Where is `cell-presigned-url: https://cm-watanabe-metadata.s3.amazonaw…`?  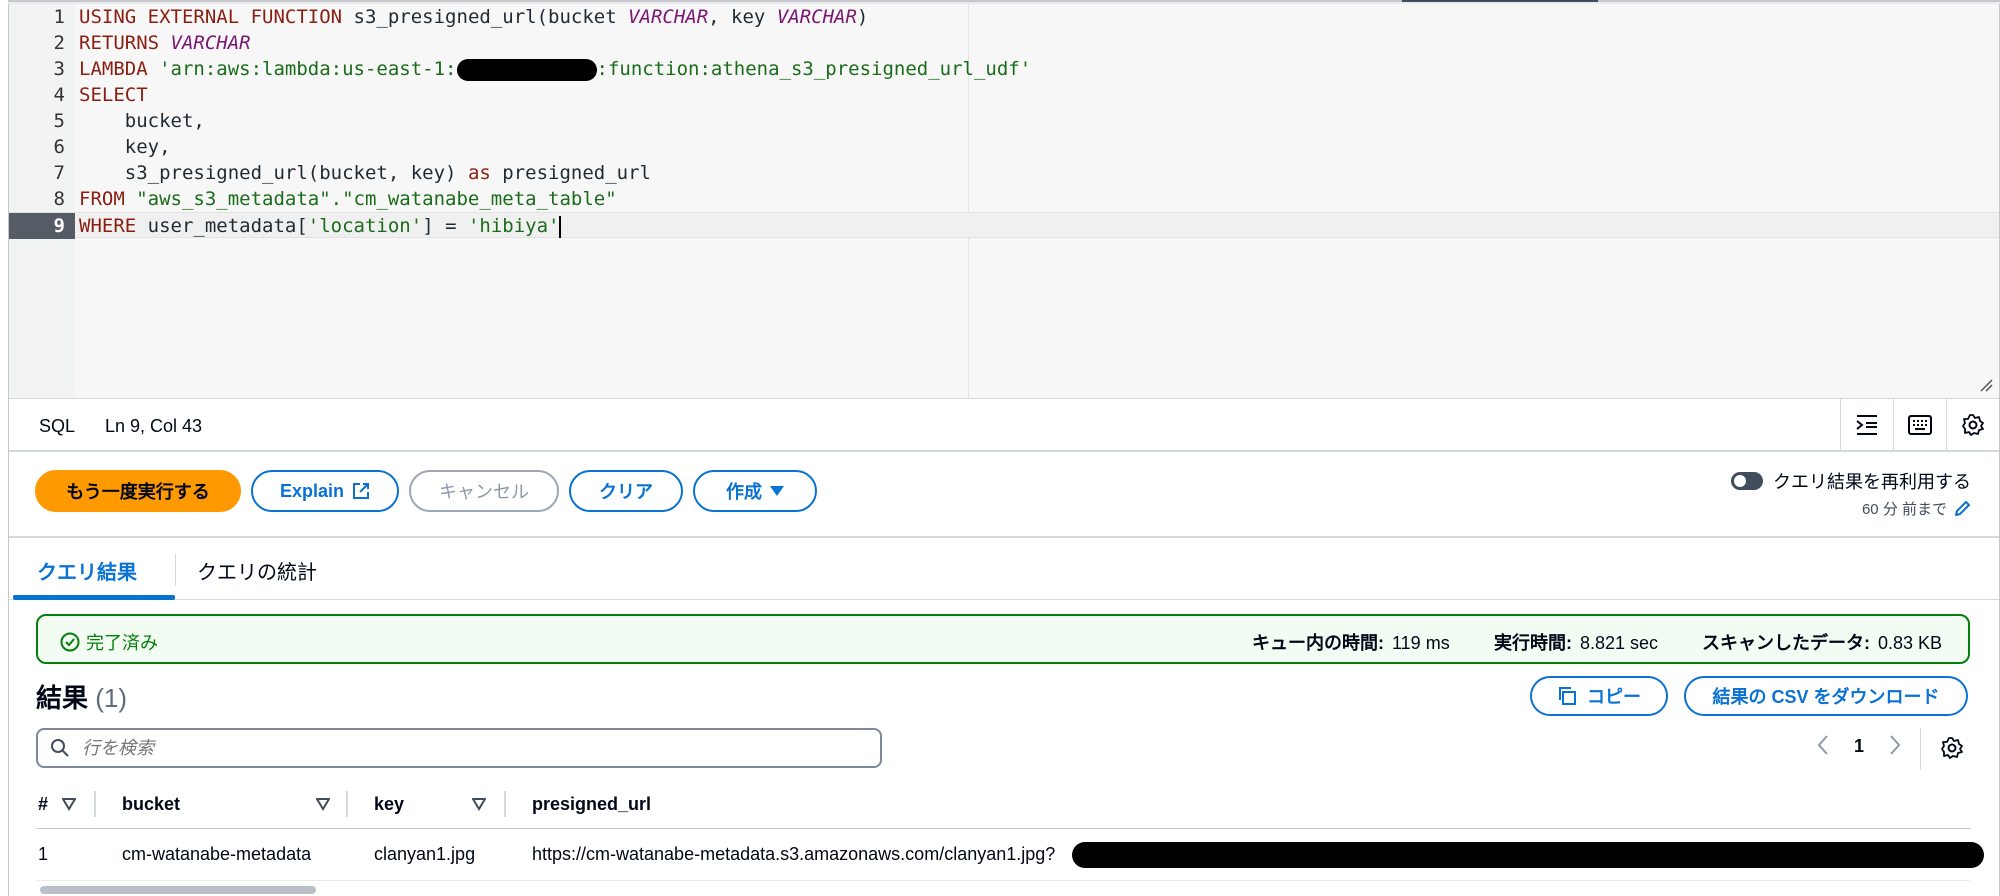 cell-presigned-url: https://cm-watanabe-metadata.s3.amazonaw… is located at coordinates (793, 854).